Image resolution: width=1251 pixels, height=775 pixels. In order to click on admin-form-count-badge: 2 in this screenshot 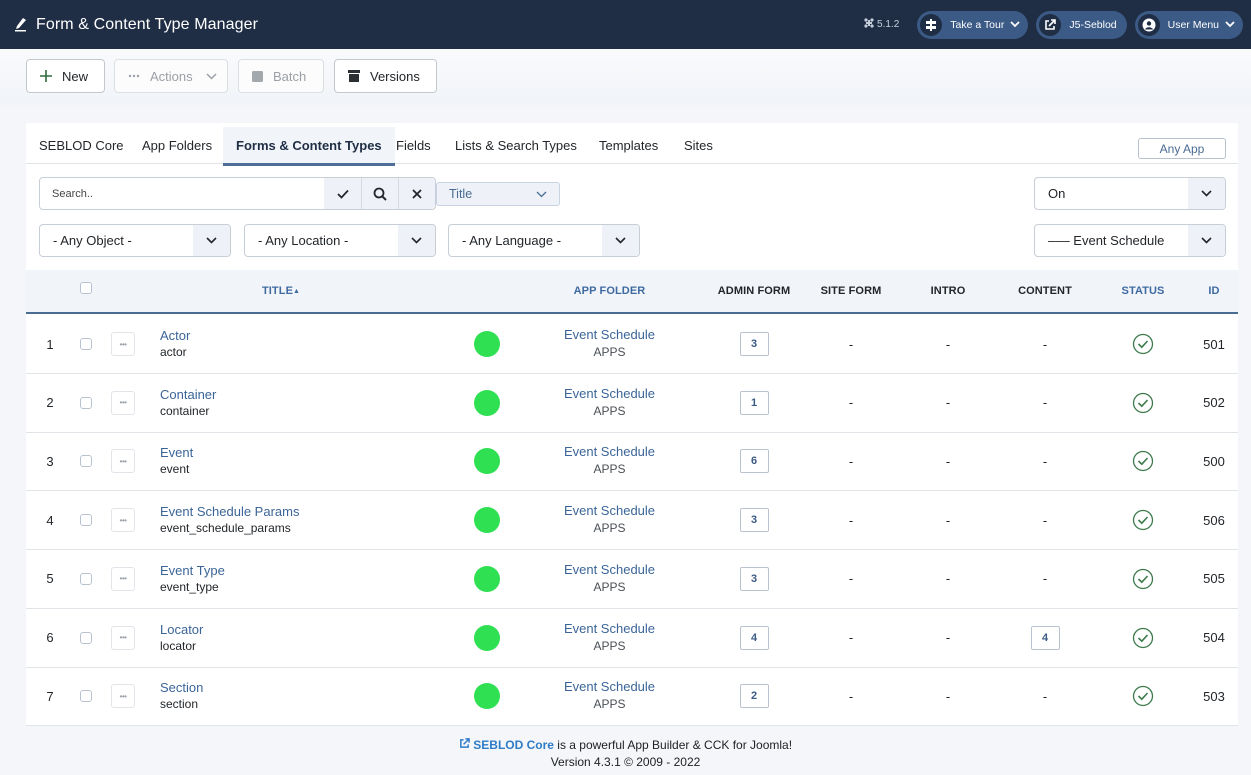, I will do `click(754, 696)`.